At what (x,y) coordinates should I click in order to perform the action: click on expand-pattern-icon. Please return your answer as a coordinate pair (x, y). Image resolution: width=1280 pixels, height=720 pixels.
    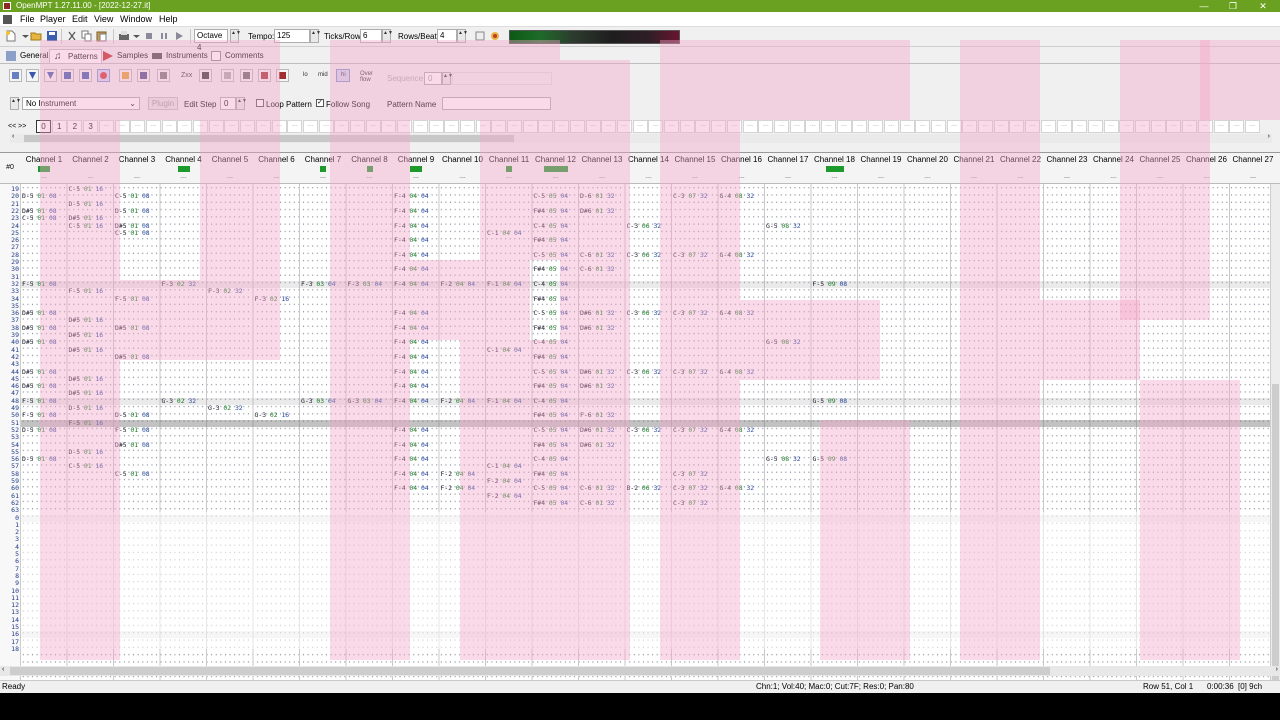
    Looking at the image, I should click on (85, 75).